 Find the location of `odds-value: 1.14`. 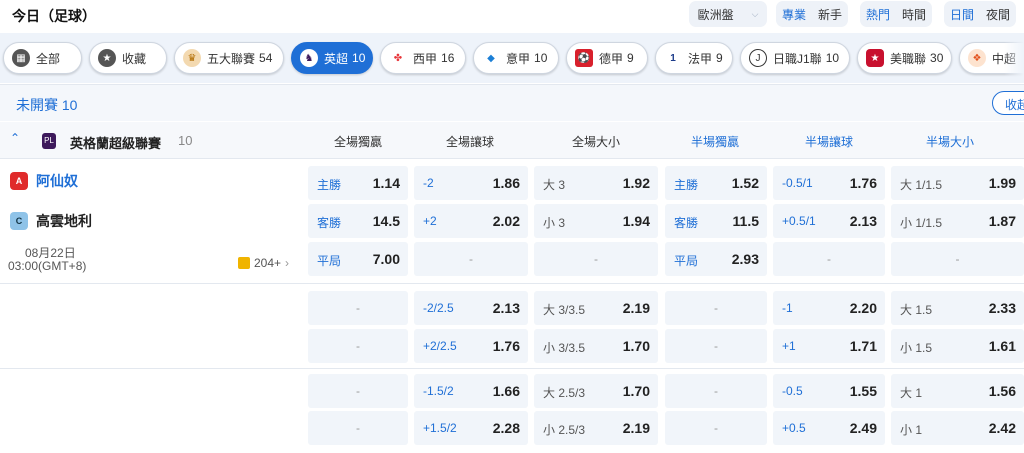

odds-value: 1.14 is located at coordinates (386, 183).